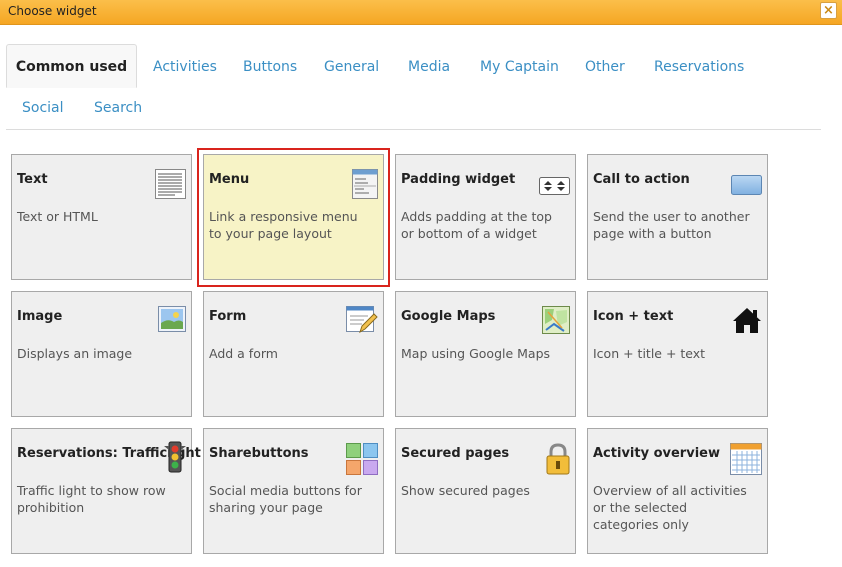 The image size is (842, 567). I want to click on widget-description: Add a form, so click(243, 353).